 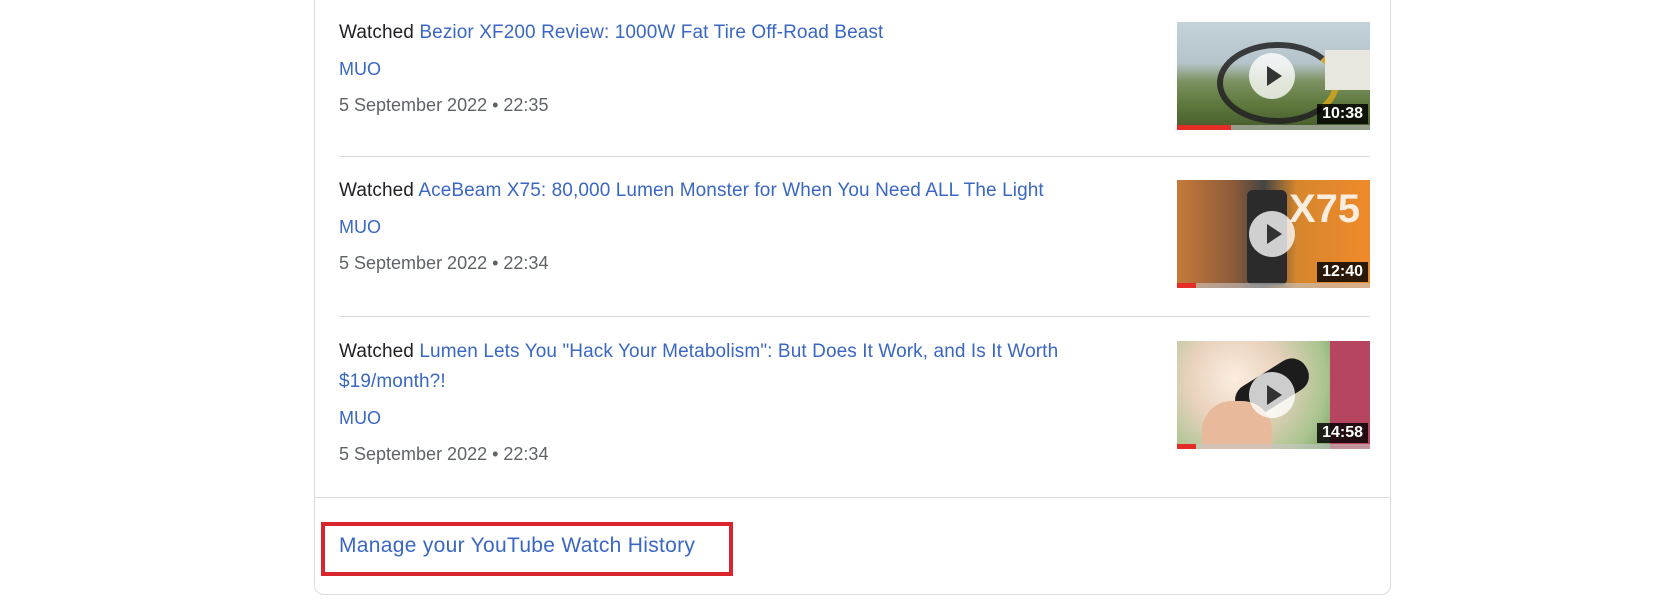 I want to click on video-thumbnail: 10:38, so click(x=1273, y=76).